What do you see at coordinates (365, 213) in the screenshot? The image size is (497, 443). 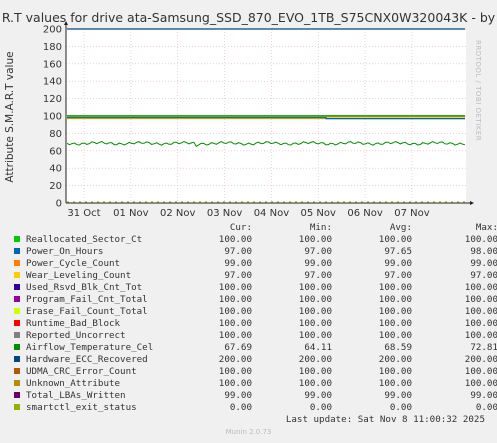 I see `x-tick-label: 06 Nov` at bounding box center [365, 213].